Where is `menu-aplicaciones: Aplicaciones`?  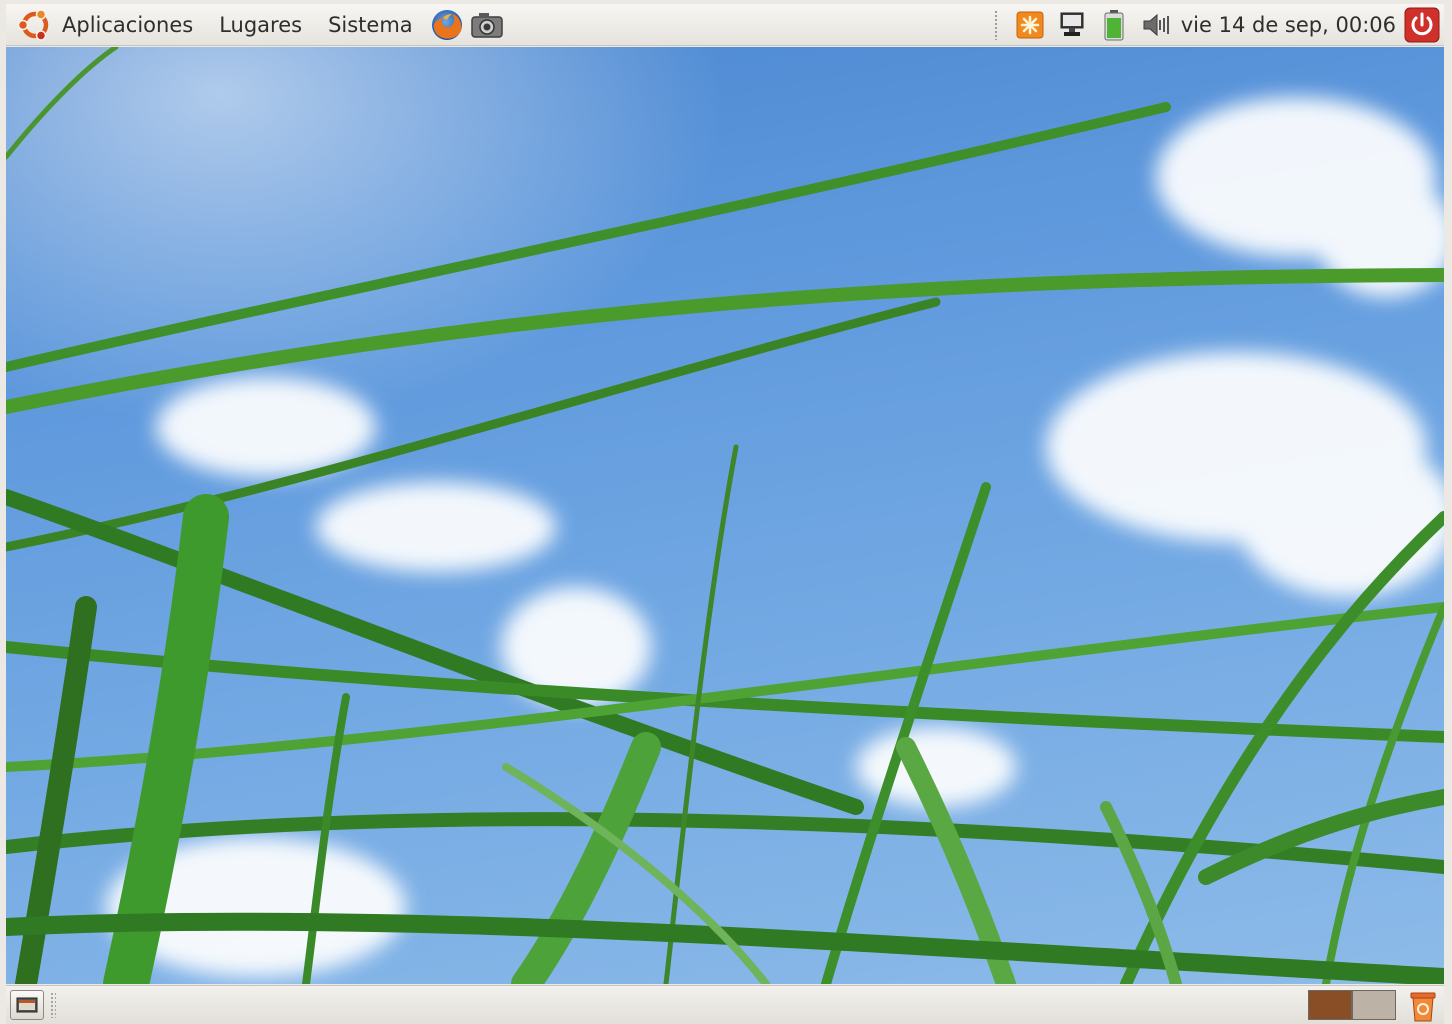 menu-aplicaciones: Aplicaciones is located at coordinates (130, 25).